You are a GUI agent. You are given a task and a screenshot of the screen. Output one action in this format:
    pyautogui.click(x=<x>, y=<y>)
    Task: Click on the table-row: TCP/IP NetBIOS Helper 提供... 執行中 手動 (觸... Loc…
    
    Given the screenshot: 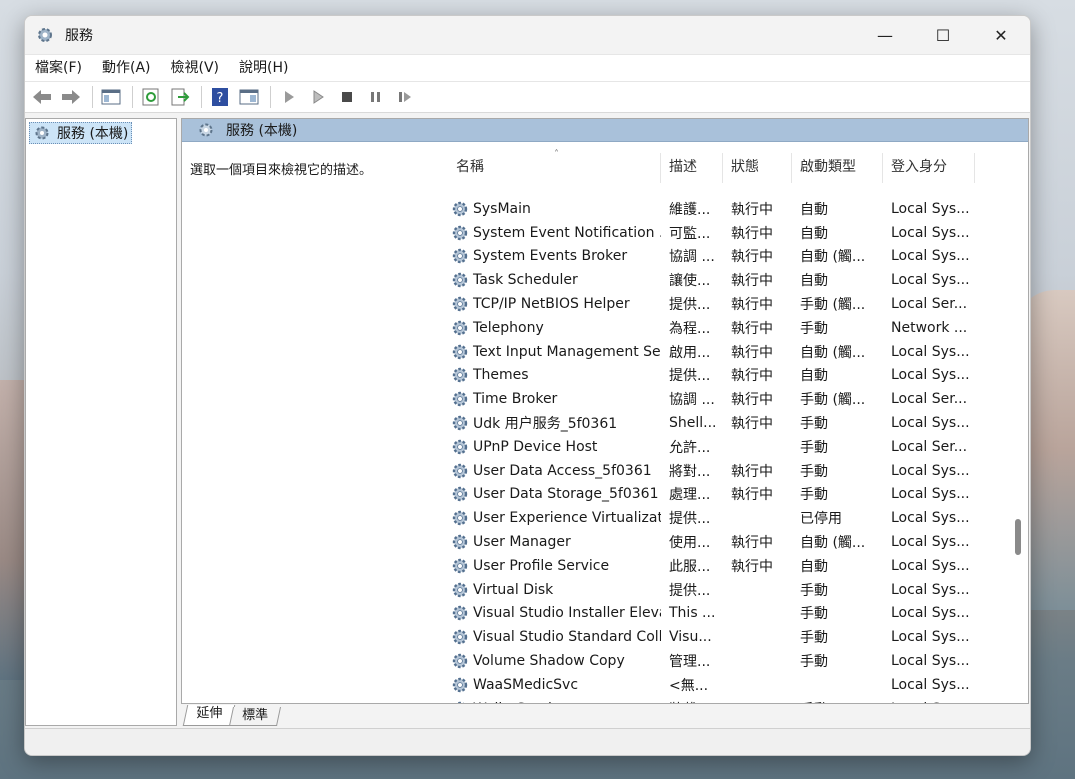 What is the action you would take?
    pyautogui.click(x=723, y=304)
    